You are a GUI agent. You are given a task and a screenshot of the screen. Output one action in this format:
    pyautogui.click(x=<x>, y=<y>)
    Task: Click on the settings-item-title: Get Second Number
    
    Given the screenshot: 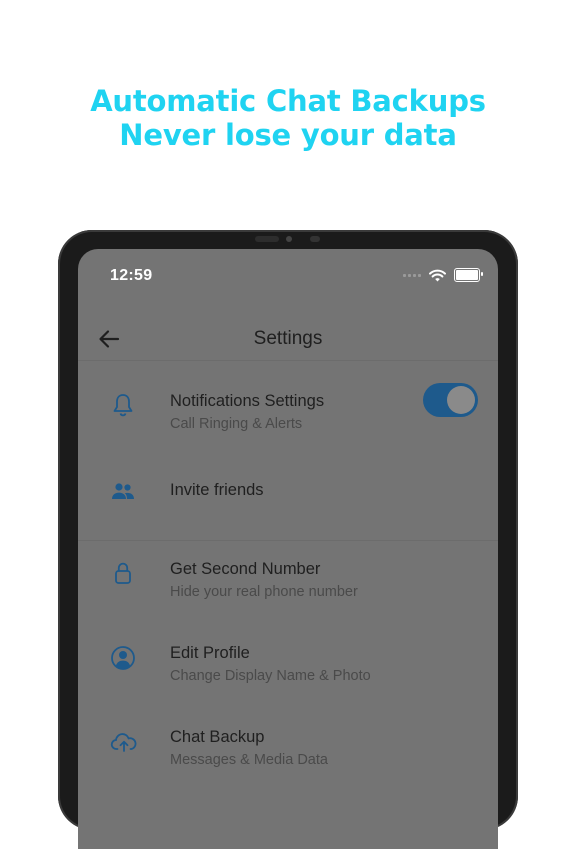 What is the action you would take?
    pyautogui.click(x=245, y=569)
    